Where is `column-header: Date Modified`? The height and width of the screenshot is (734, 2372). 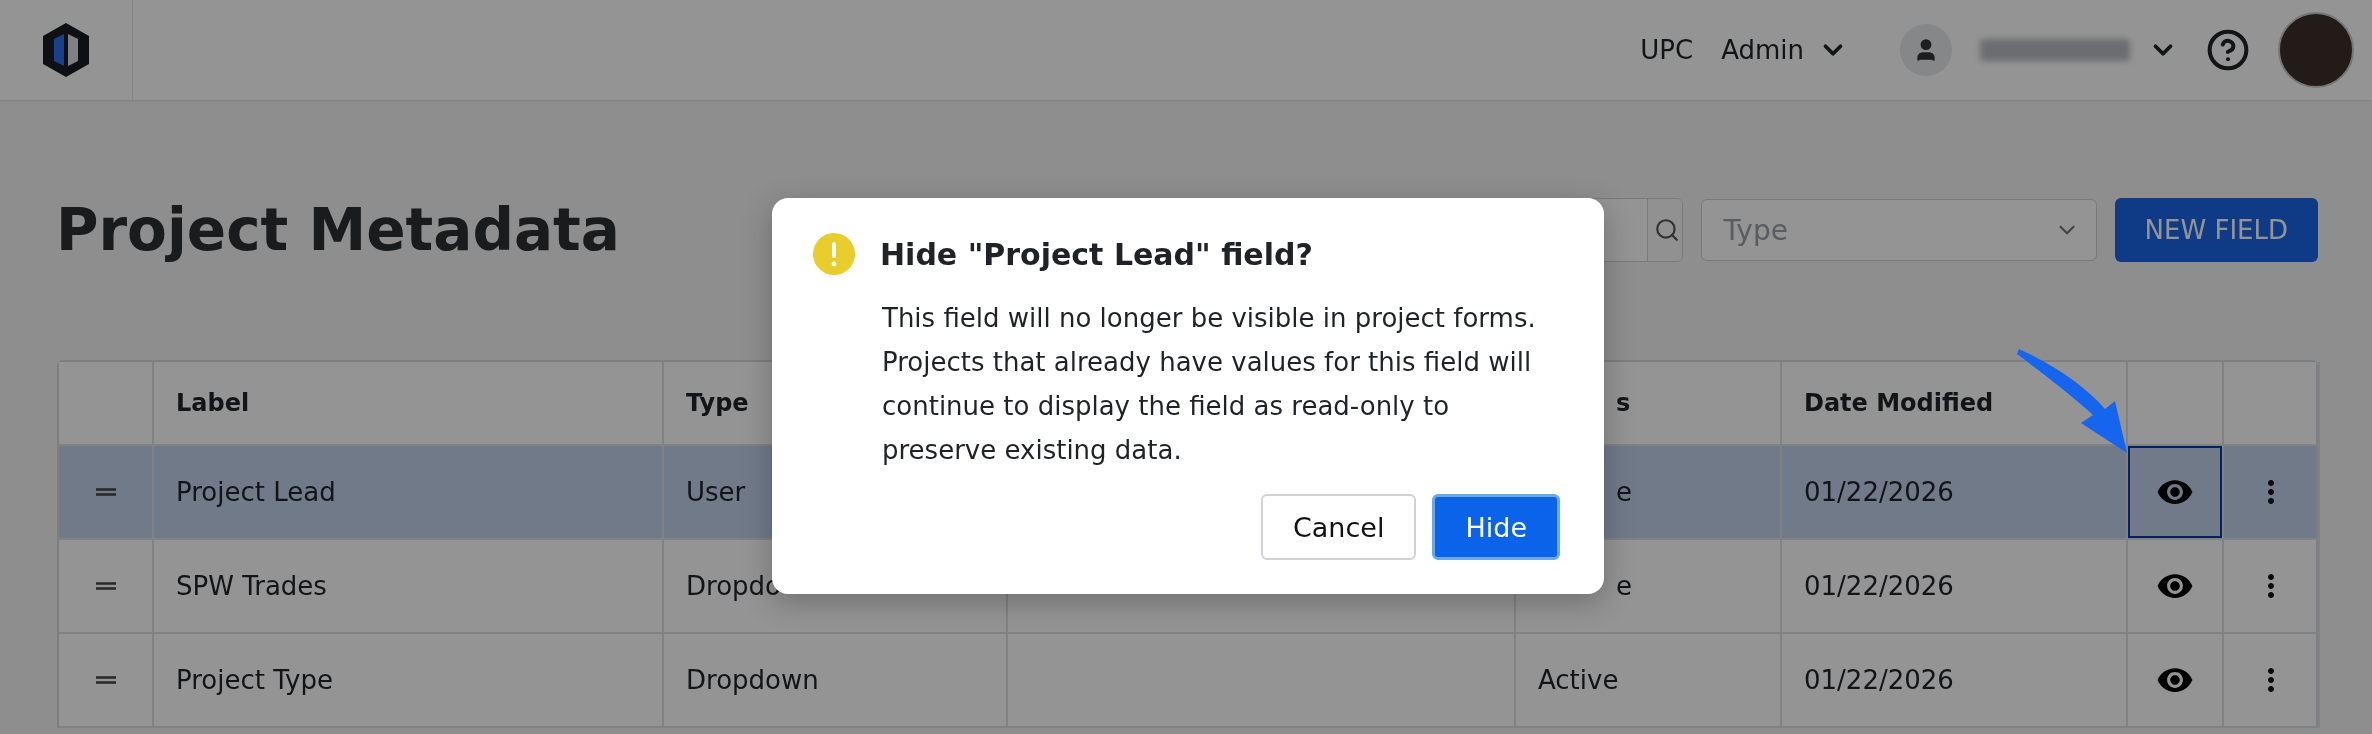
column-header: Date Modified is located at coordinates (1899, 403).